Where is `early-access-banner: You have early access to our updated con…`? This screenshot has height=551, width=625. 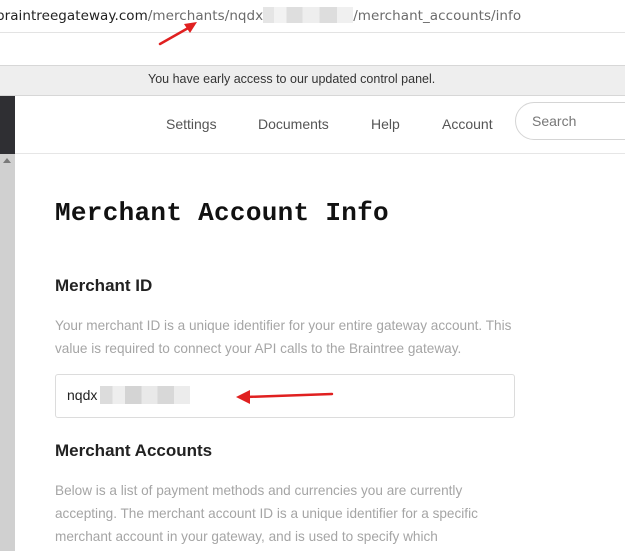 early-access-banner: You have early access to our updated con… is located at coordinates (312, 80).